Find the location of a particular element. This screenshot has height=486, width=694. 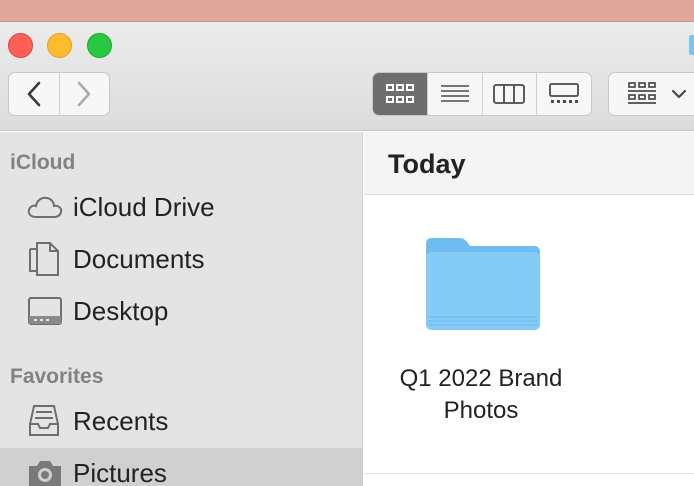

list-view-button is located at coordinates (454, 94).